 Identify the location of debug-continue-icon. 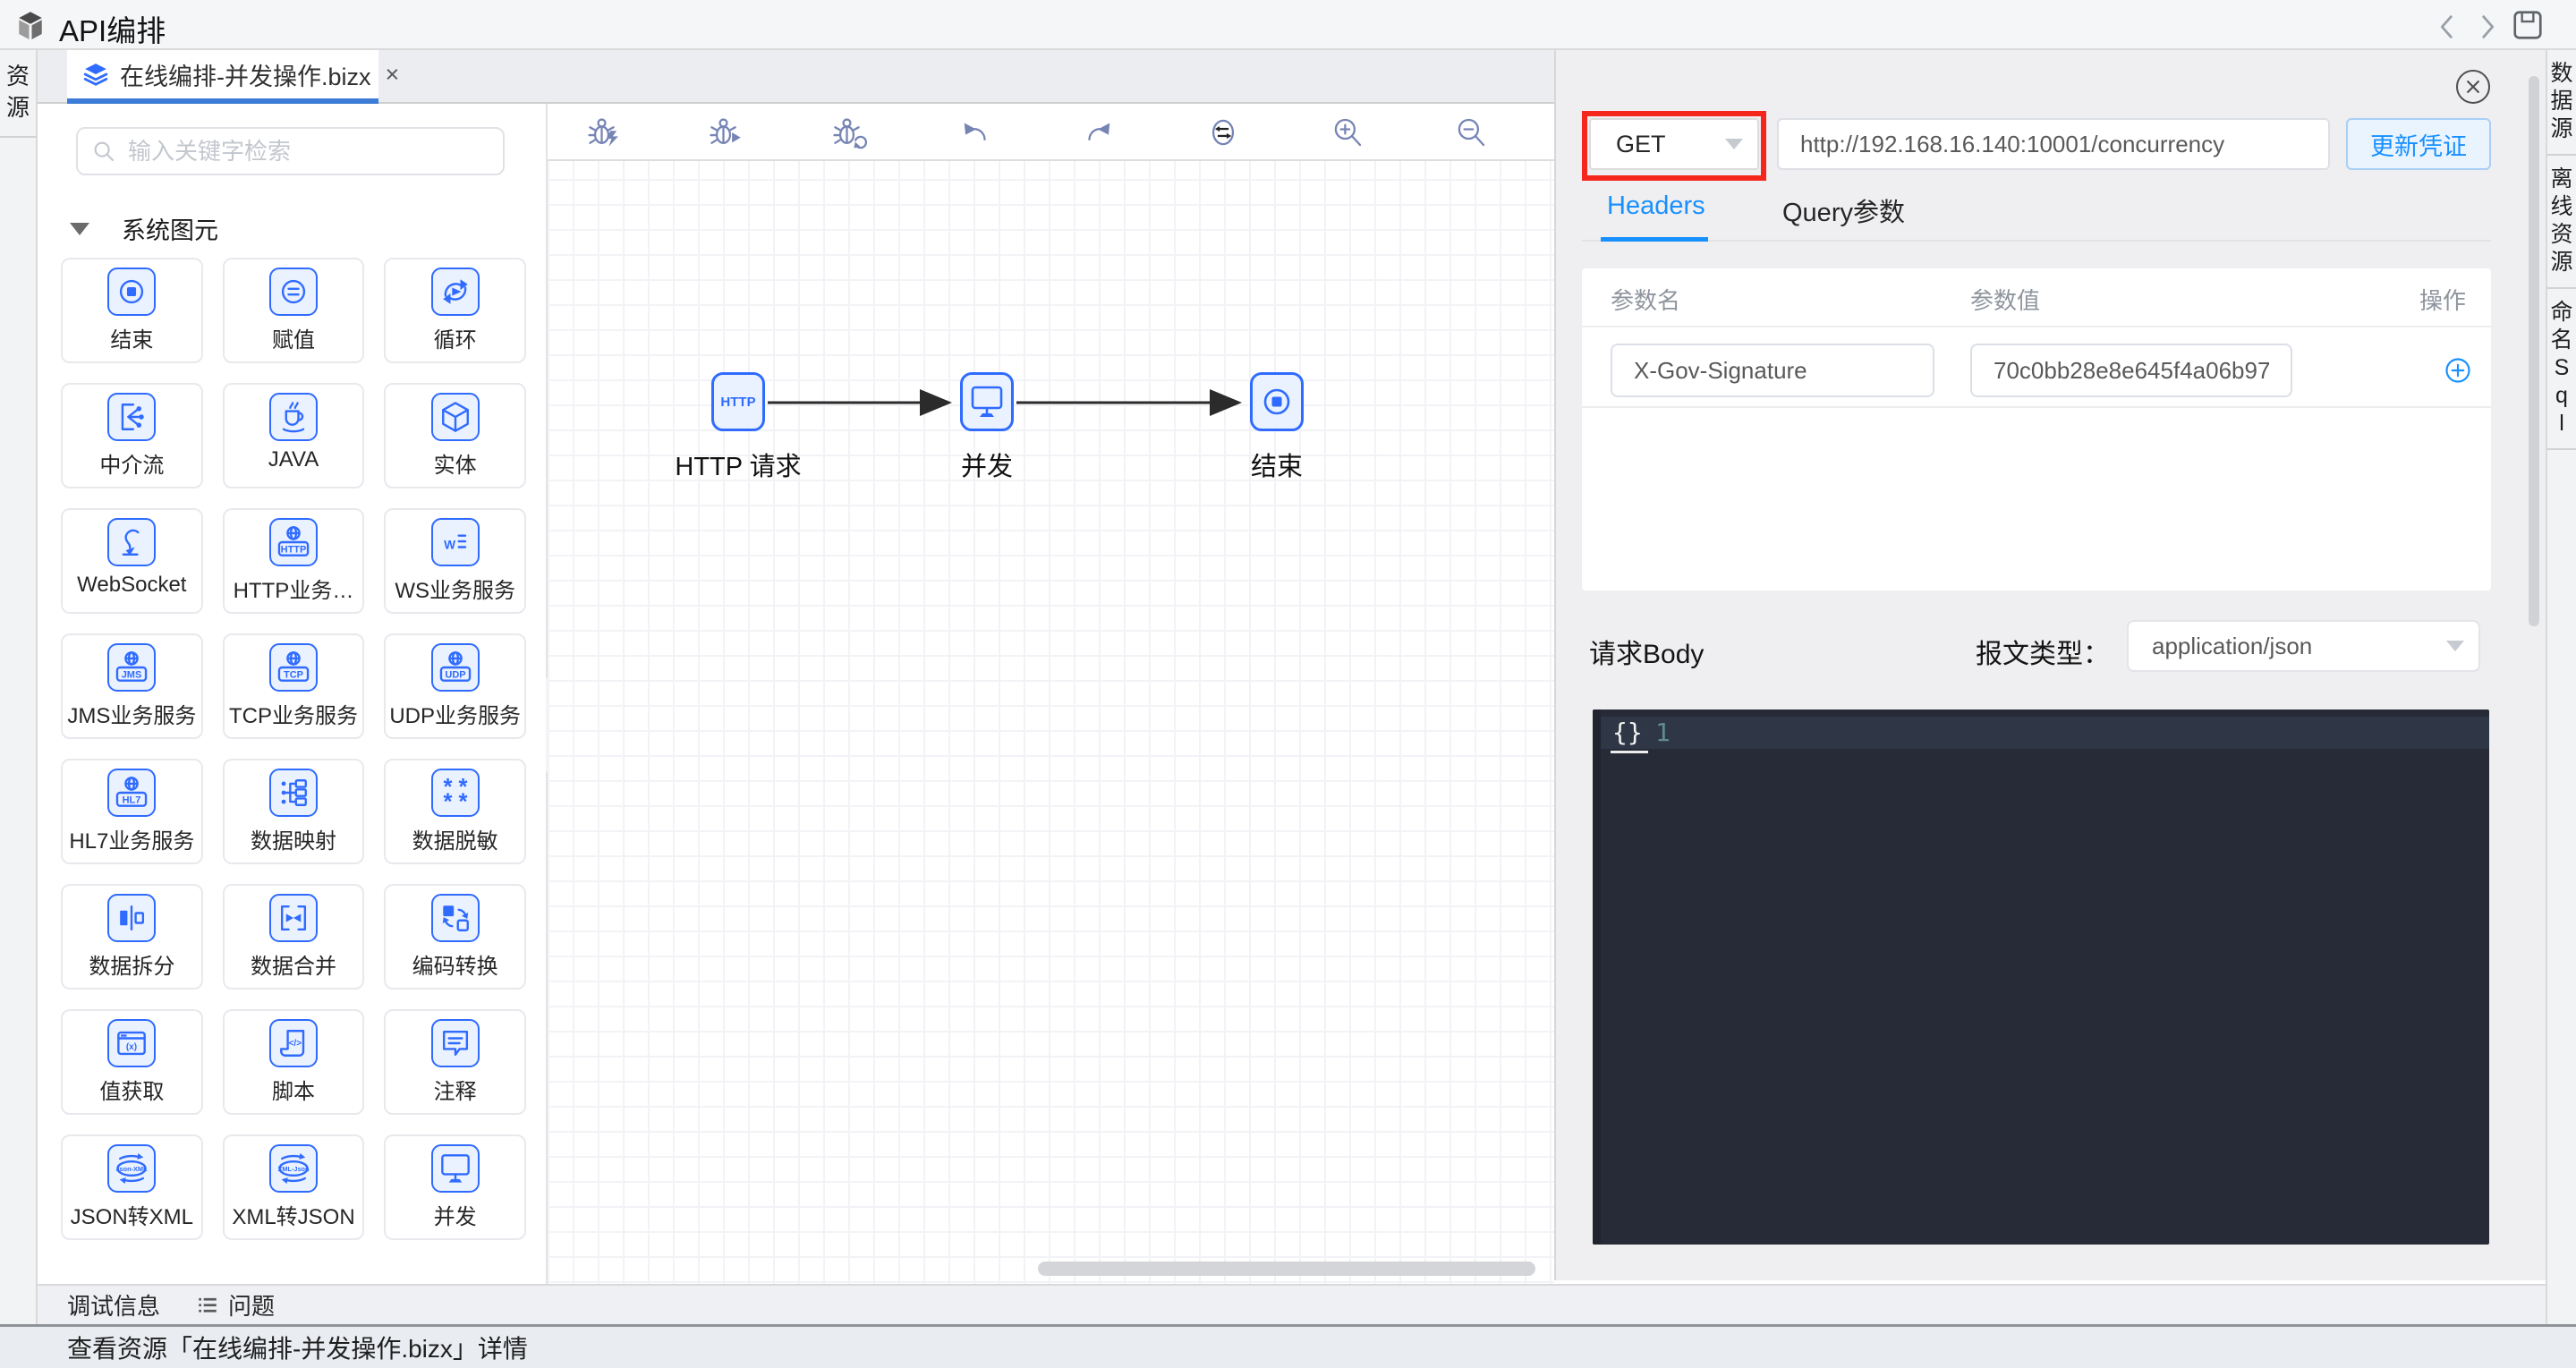
(726, 132).